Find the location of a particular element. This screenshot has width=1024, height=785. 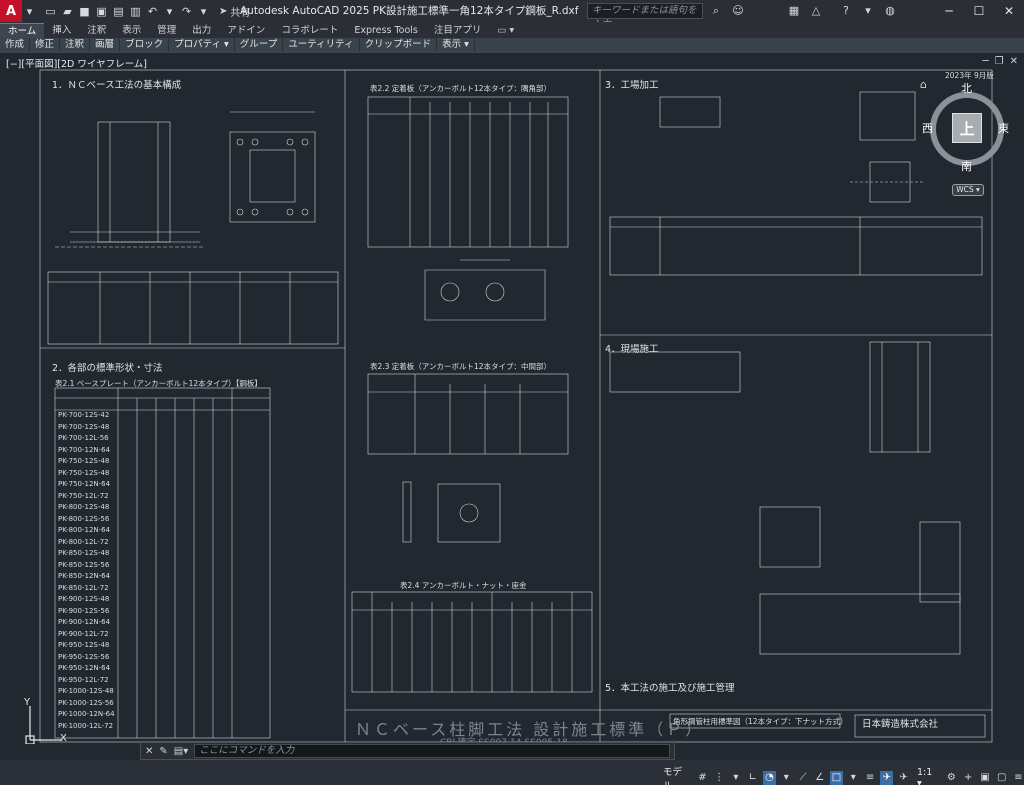

plot-icon: ▤ is located at coordinates (118, 11).